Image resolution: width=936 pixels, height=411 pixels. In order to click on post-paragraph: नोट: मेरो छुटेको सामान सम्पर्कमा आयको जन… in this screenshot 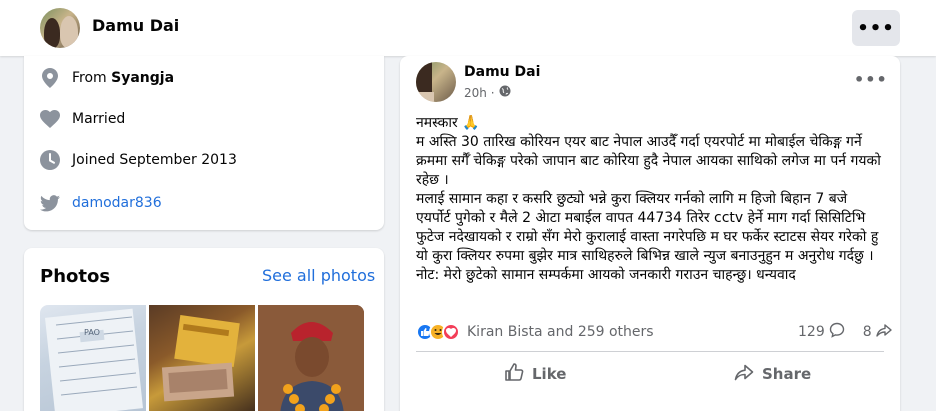, I will do `click(606, 275)`.